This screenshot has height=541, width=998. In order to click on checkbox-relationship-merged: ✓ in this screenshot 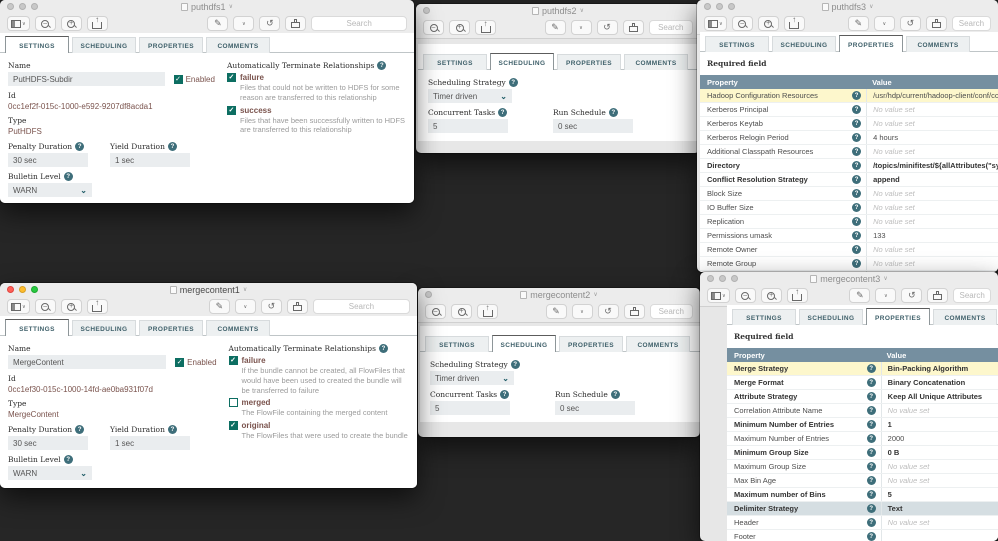, I will do `click(233, 403)`.